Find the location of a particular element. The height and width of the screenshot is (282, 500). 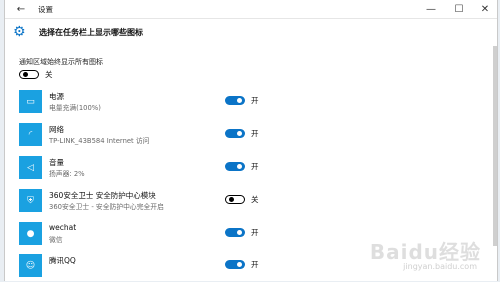

list-item: ⛨ 360安全卫士 安全防护中心模块 360安全卫士 - 安全防护中心完全开启 关 is located at coordinates (254, 203).